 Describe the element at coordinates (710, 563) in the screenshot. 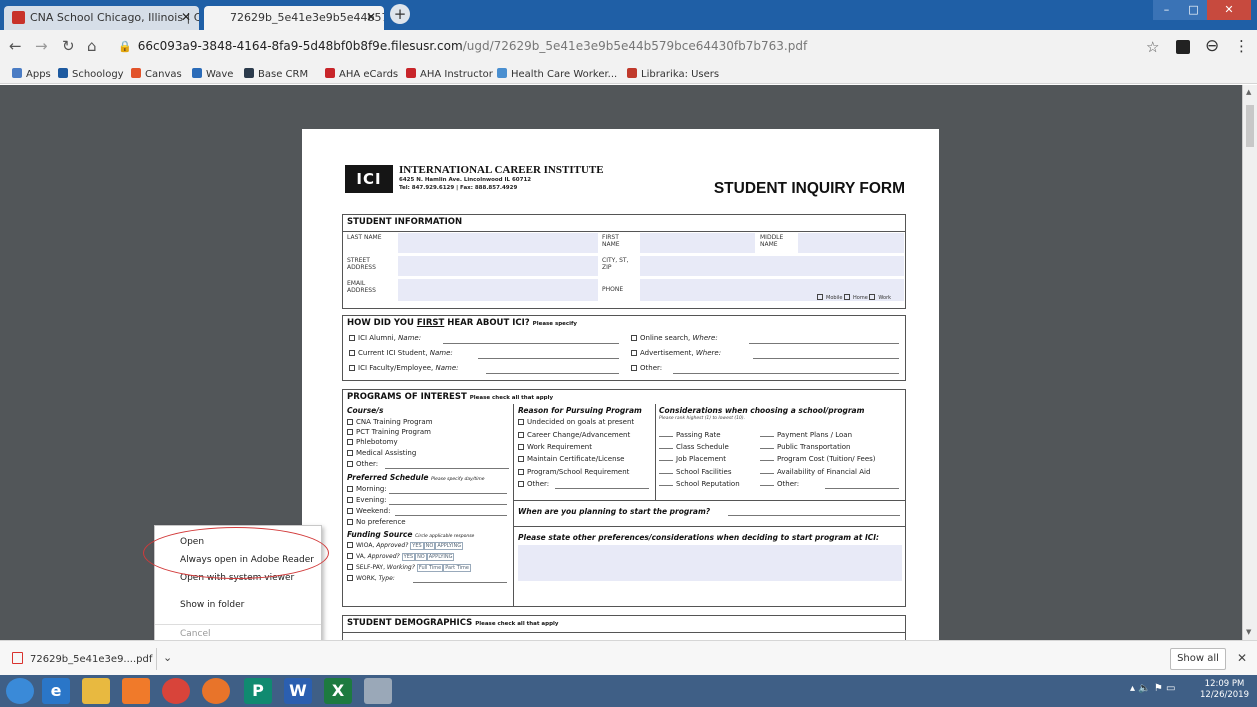

I see `preferences-field` at that location.